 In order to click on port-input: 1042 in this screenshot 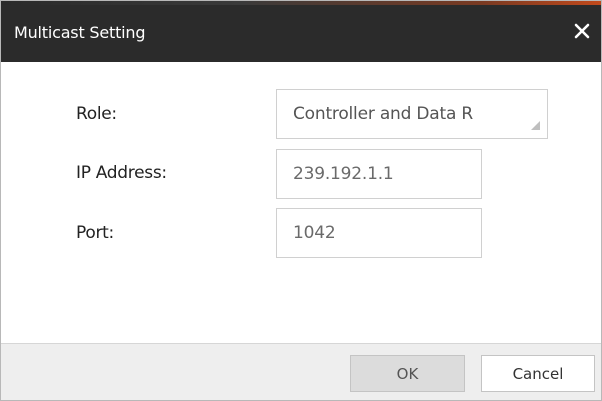, I will do `click(379, 233)`.